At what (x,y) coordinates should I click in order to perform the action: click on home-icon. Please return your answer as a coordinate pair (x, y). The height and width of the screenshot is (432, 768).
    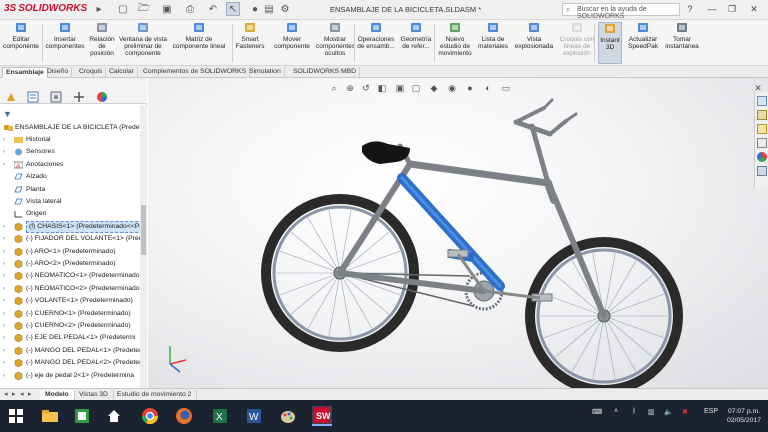
    Looking at the image, I should click on (114, 416).